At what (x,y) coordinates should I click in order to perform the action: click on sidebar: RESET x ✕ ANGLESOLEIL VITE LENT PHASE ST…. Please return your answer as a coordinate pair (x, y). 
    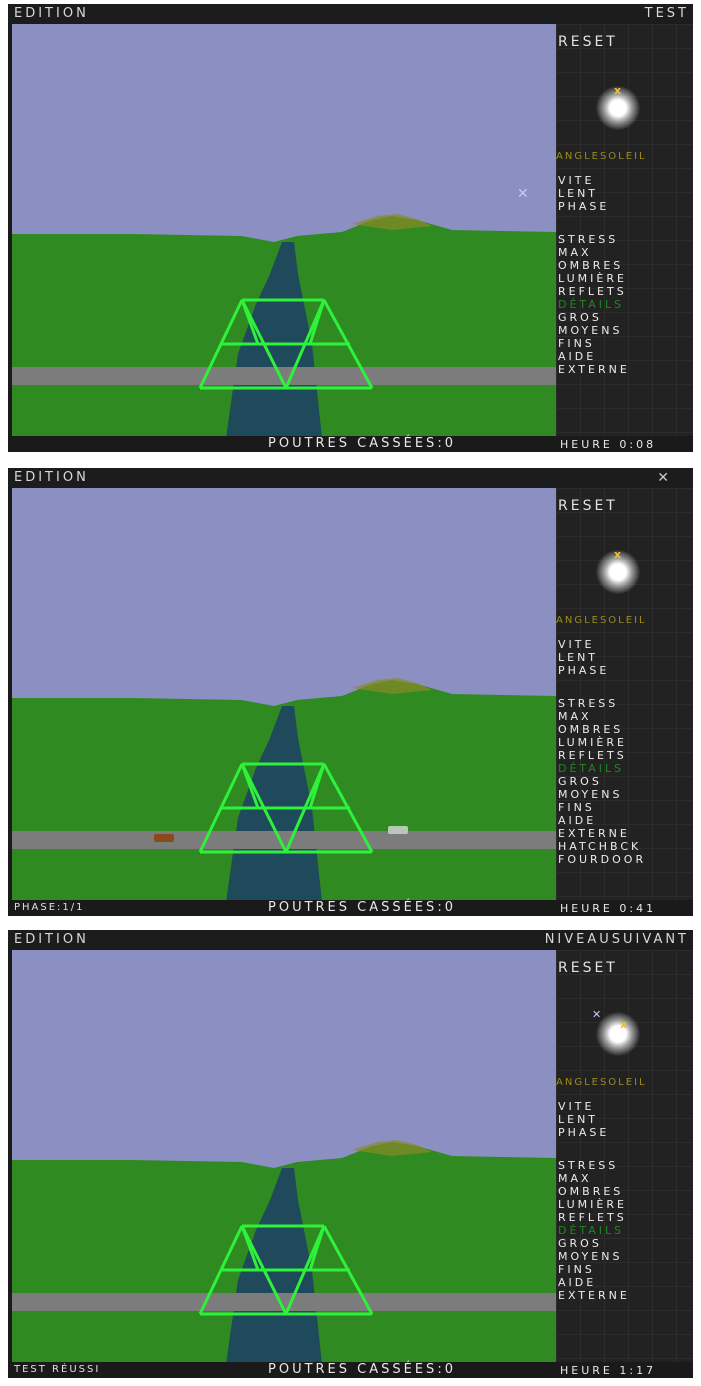
    Looking at the image, I should click on (624, 1157).